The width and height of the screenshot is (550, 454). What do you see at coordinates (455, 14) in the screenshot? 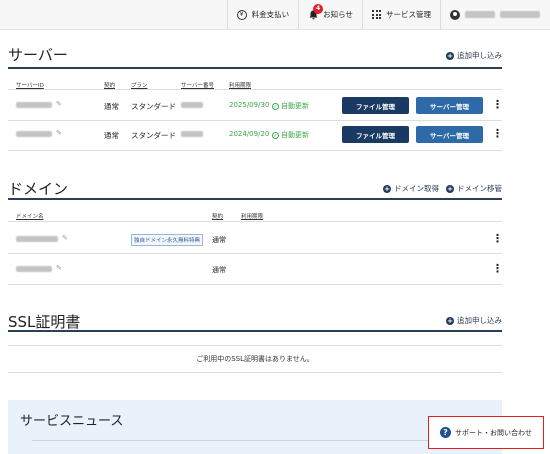
I see `user-icon` at bounding box center [455, 14].